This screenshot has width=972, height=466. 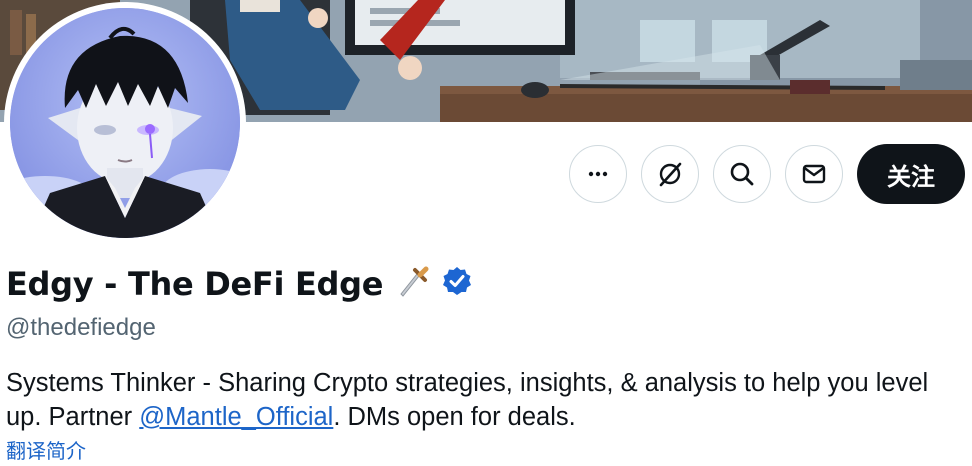 I want to click on message-button, so click(x=814, y=174).